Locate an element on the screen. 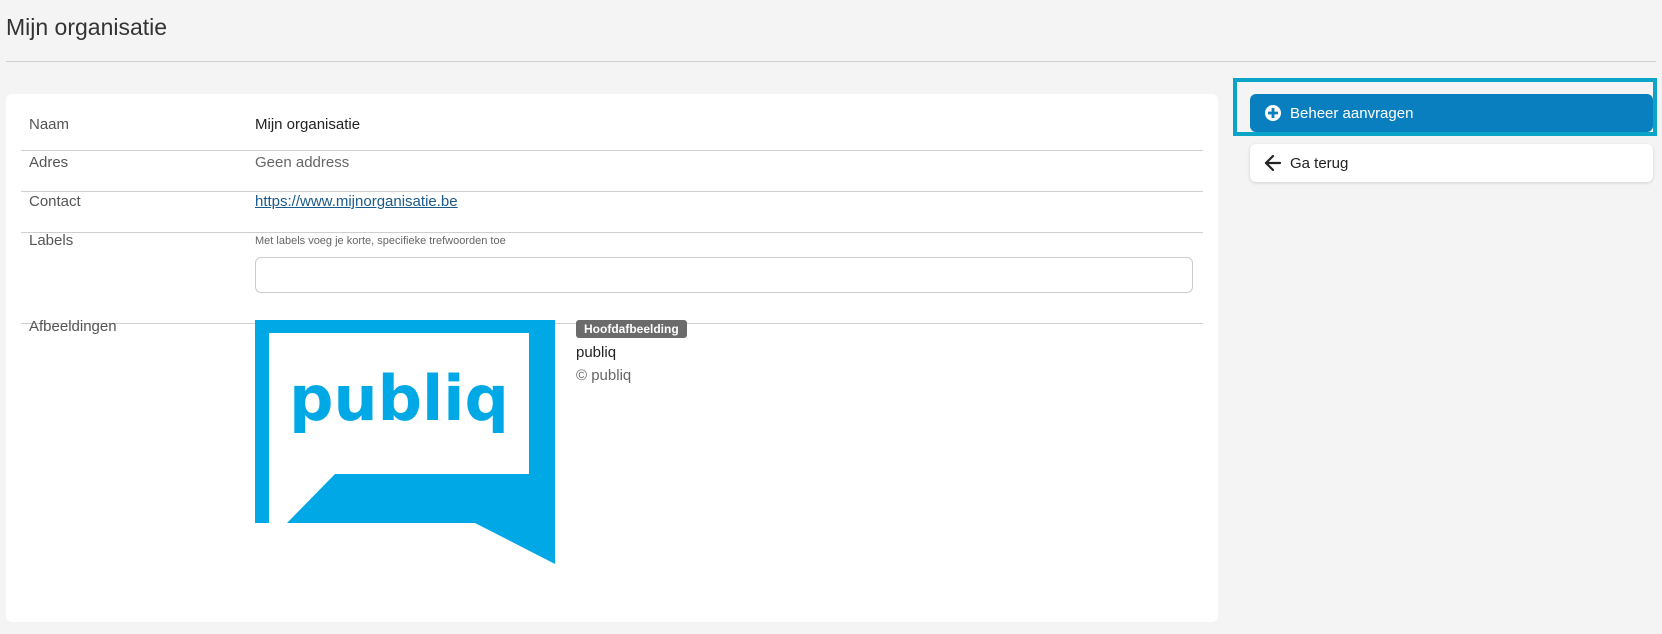  main-image-badge: Hoofdafbeelding is located at coordinates (631, 329).